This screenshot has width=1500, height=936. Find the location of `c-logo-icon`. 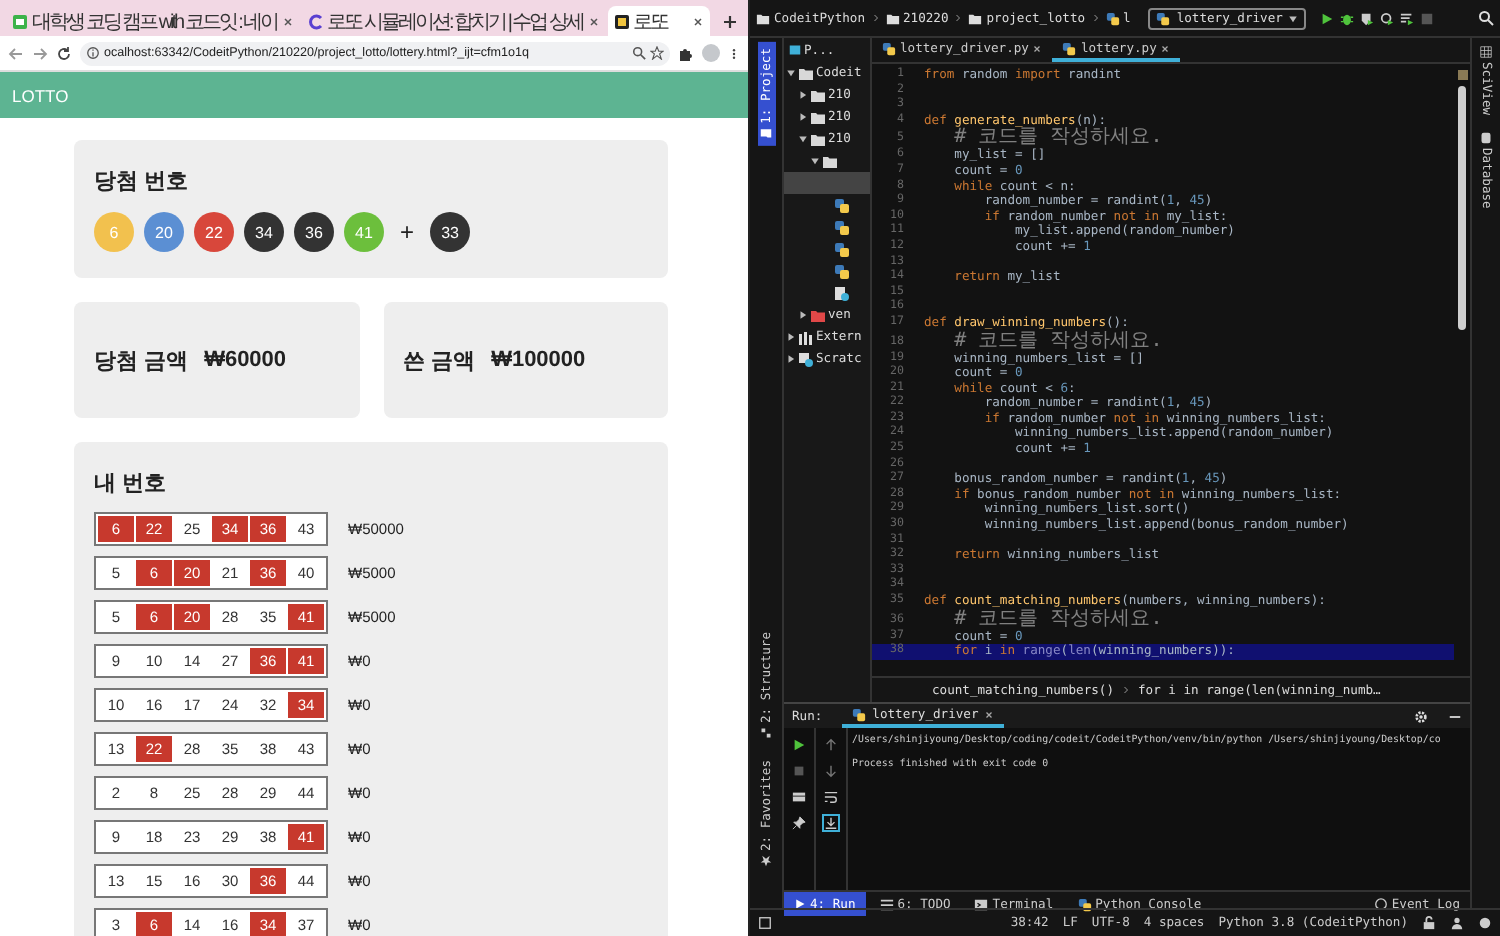

c-logo-icon is located at coordinates (315, 21).